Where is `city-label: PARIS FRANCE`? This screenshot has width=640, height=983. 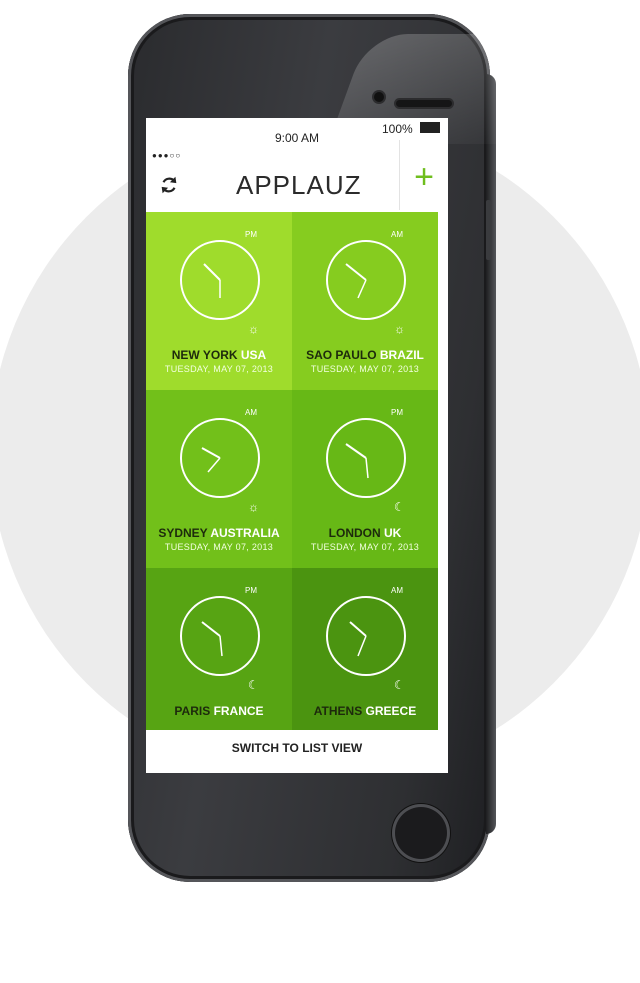 city-label: PARIS FRANCE is located at coordinates (219, 711).